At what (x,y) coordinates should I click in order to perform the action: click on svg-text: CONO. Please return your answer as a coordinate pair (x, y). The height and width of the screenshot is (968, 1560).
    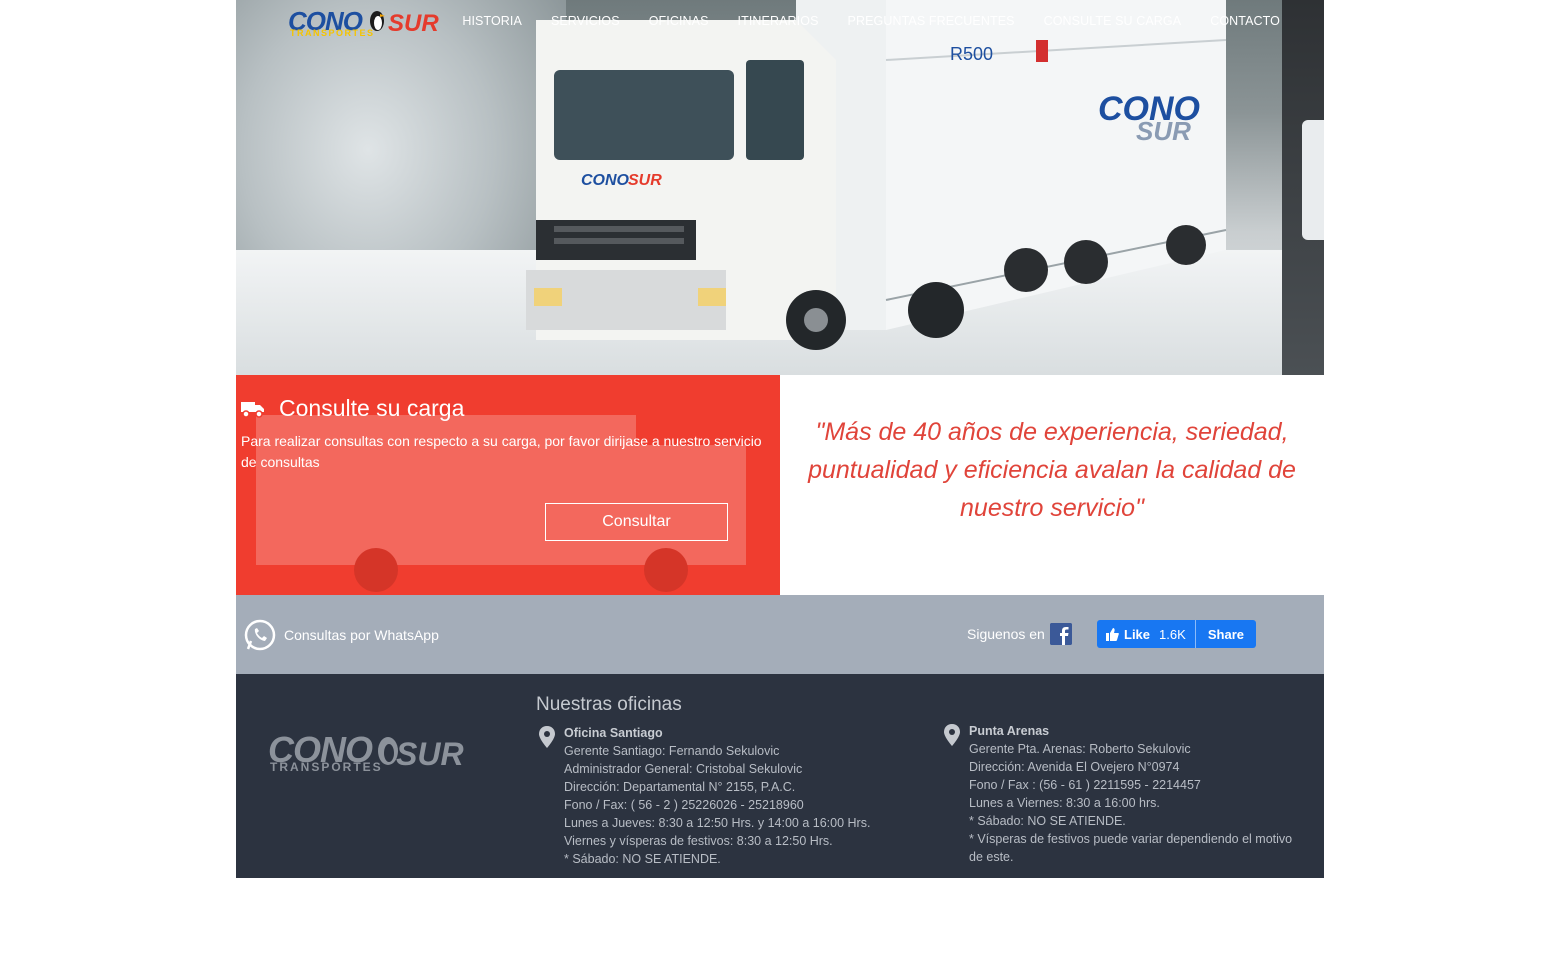
    Looking at the image, I should click on (605, 180).